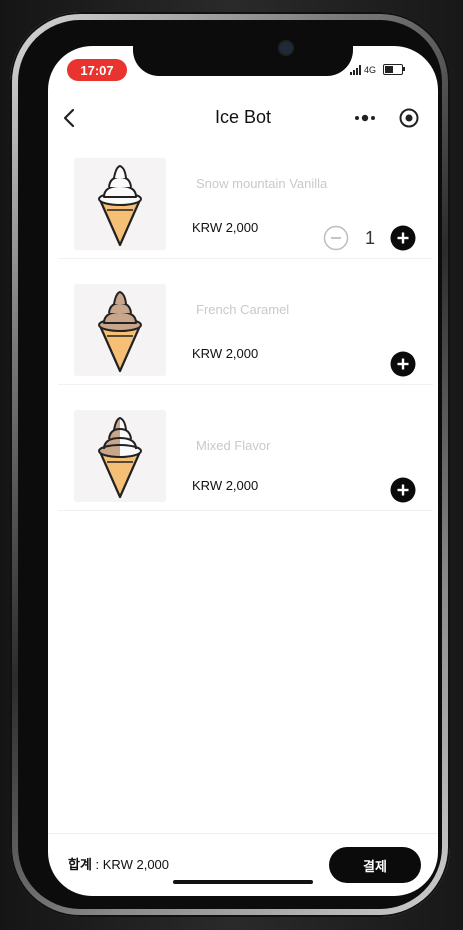 This screenshot has width=463, height=930. I want to click on order-total: 합계 : KRW 2,000, so click(118, 863).